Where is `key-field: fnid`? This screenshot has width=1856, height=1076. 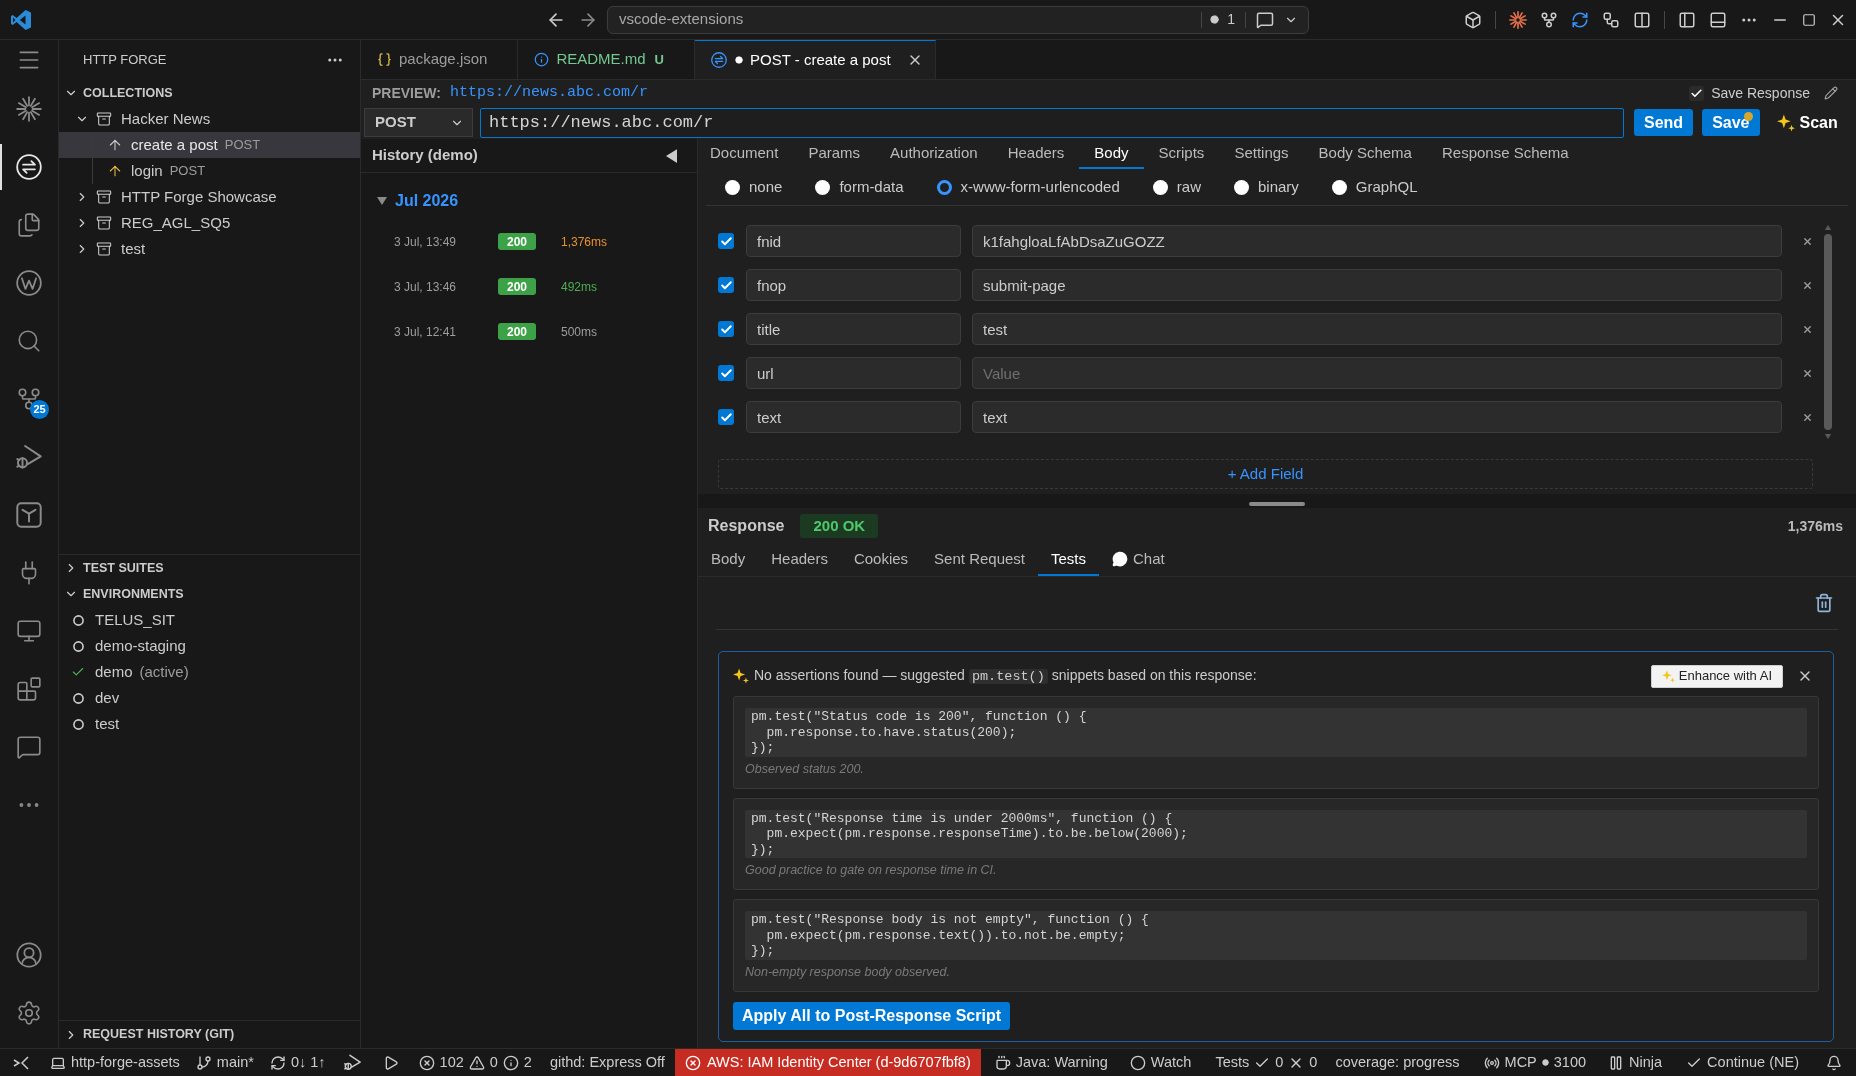 key-field: fnid is located at coordinates (853, 241).